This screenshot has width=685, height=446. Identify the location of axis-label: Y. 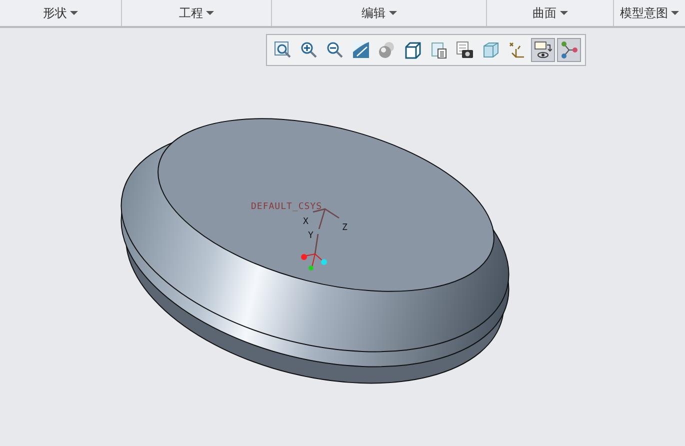
(311, 236).